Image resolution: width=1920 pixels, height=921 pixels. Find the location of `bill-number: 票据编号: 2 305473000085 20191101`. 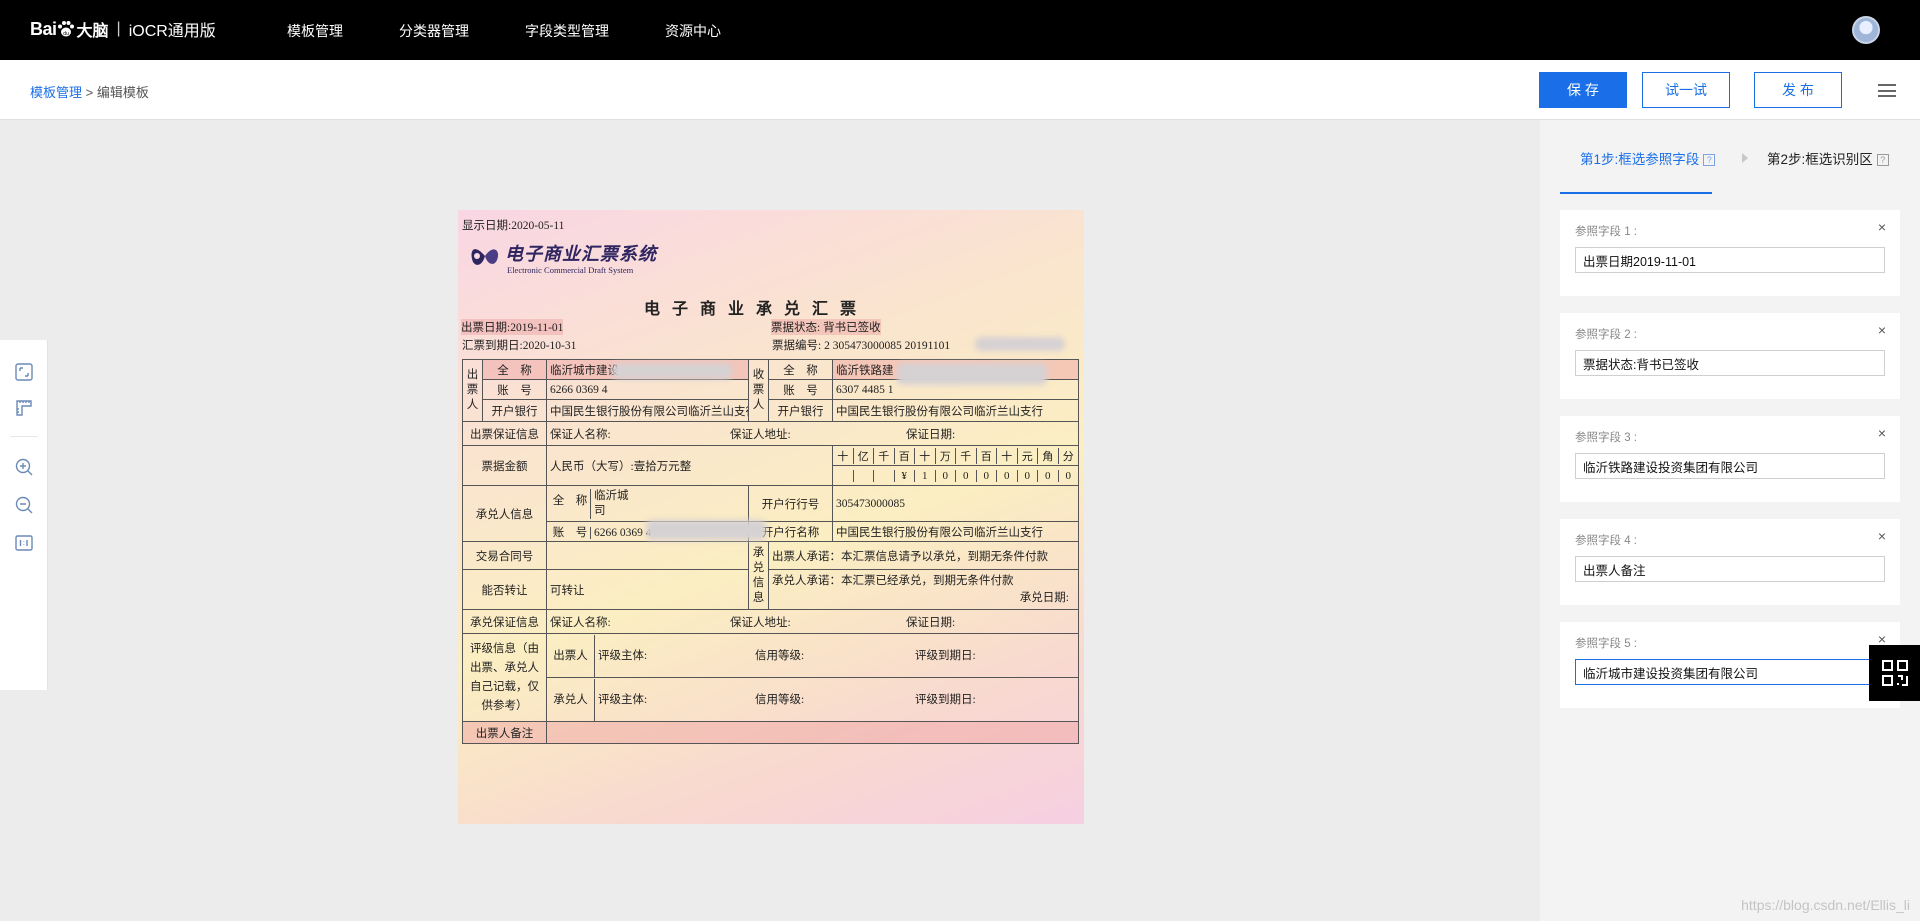

bill-number: 票据编号: 2 305473000085 20191101 is located at coordinates (861, 346).